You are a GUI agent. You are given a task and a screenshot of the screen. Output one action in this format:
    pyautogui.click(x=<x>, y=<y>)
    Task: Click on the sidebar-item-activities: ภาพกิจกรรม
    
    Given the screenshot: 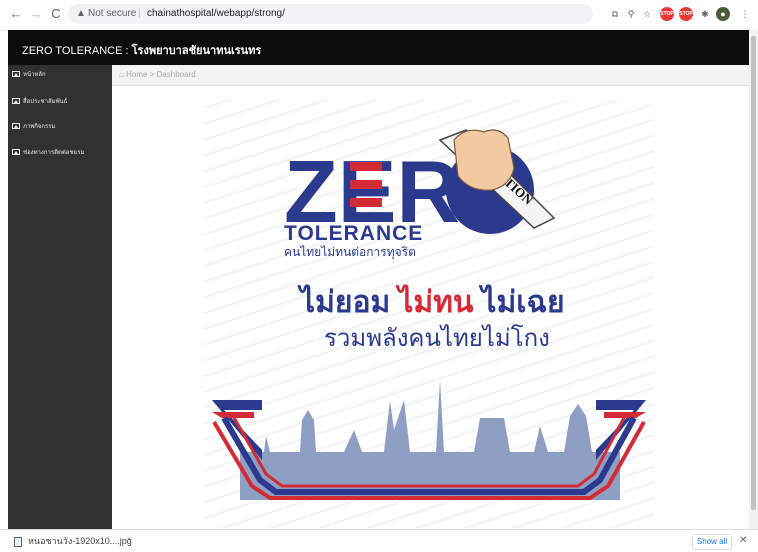 What is the action you would take?
    pyautogui.click(x=60, y=127)
    